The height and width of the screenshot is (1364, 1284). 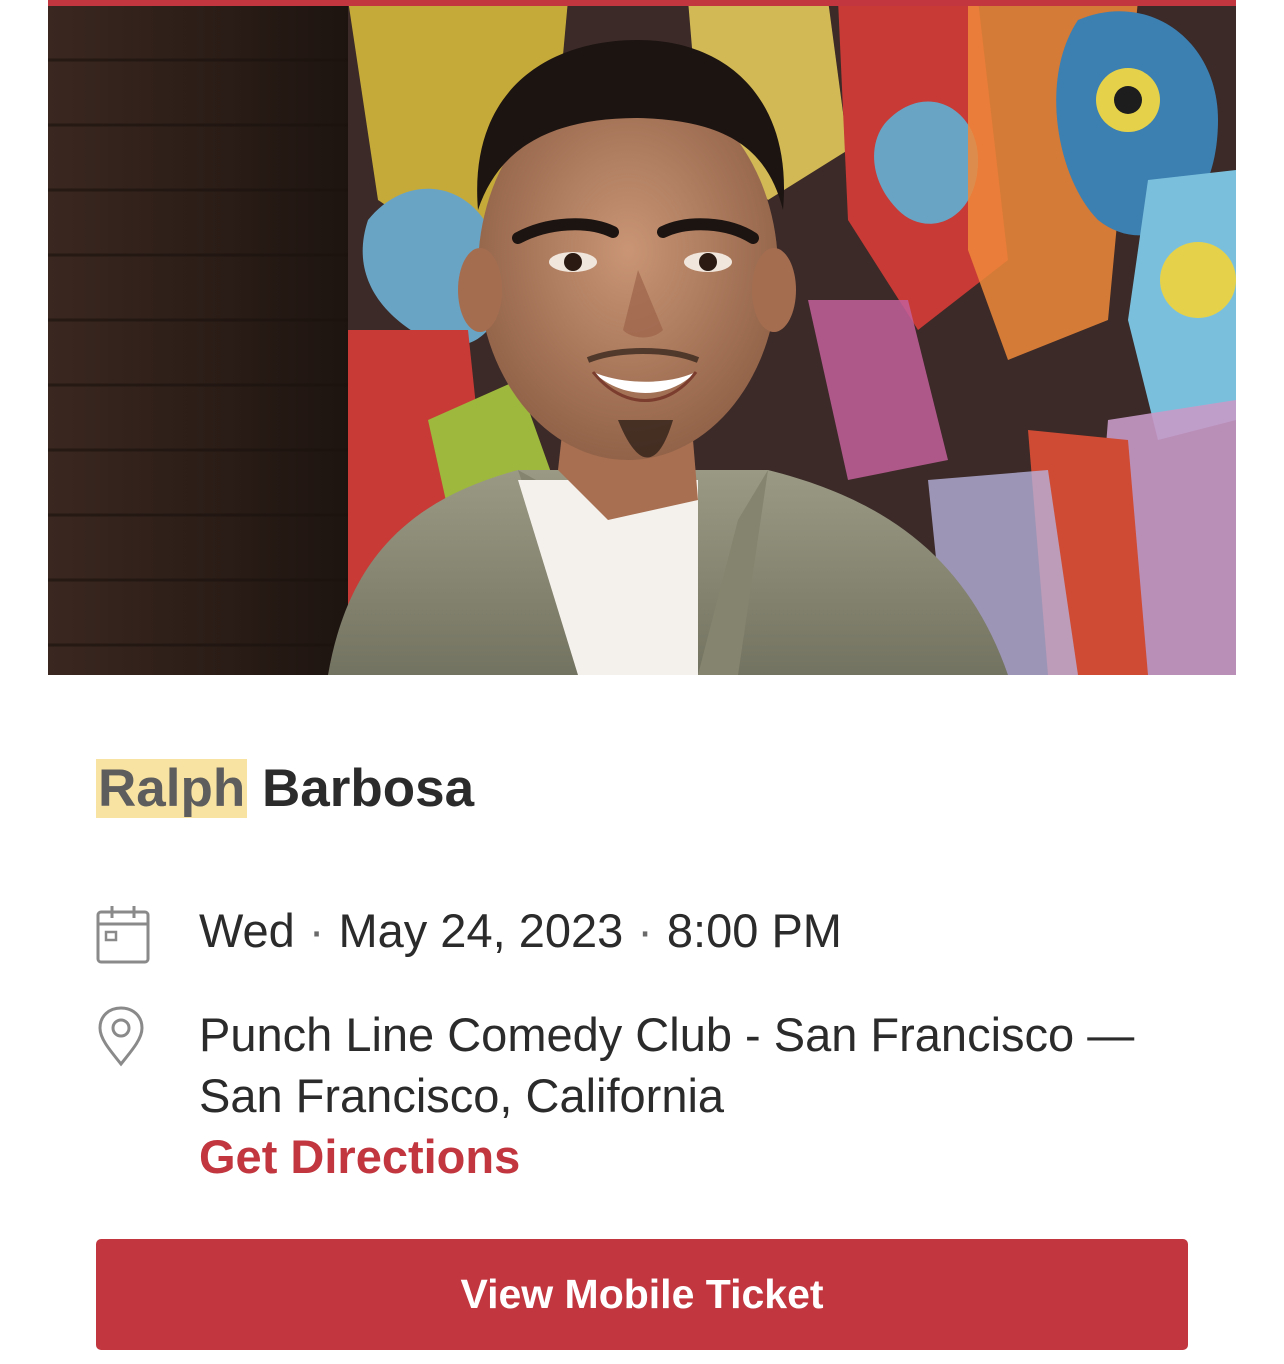 What do you see at coordinates (666, 1156) in the screenshot?
I see `get-directions-link: Get Directions` at bounding box center [666, 1156].